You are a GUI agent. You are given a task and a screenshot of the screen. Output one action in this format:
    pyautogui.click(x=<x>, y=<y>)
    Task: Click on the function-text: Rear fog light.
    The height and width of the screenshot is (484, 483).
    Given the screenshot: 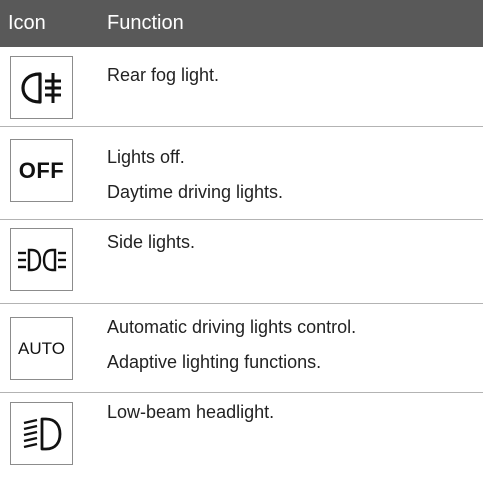 What is the action you would take?
    pyautogui.click(x=163, y=75)
    